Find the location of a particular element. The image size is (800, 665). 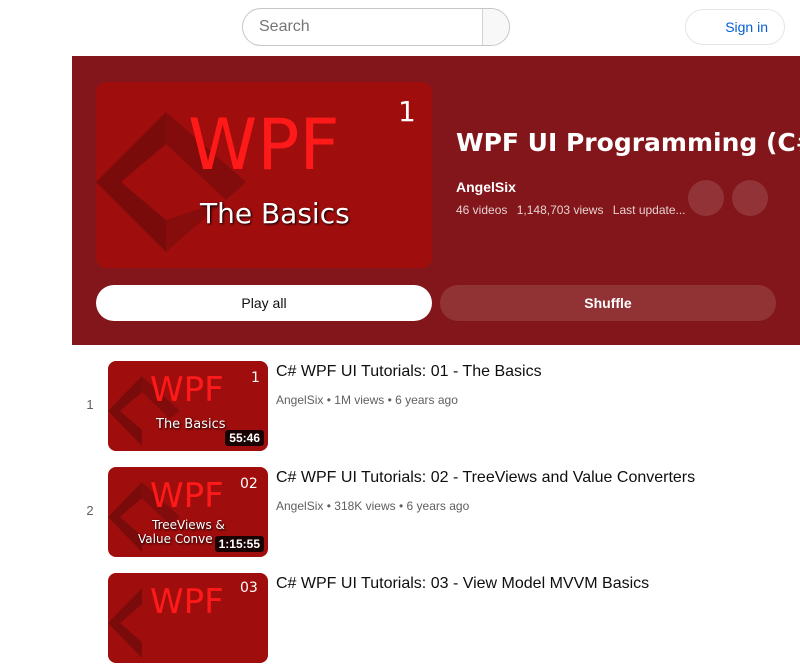

share-button is located at coordinates (750, 198).